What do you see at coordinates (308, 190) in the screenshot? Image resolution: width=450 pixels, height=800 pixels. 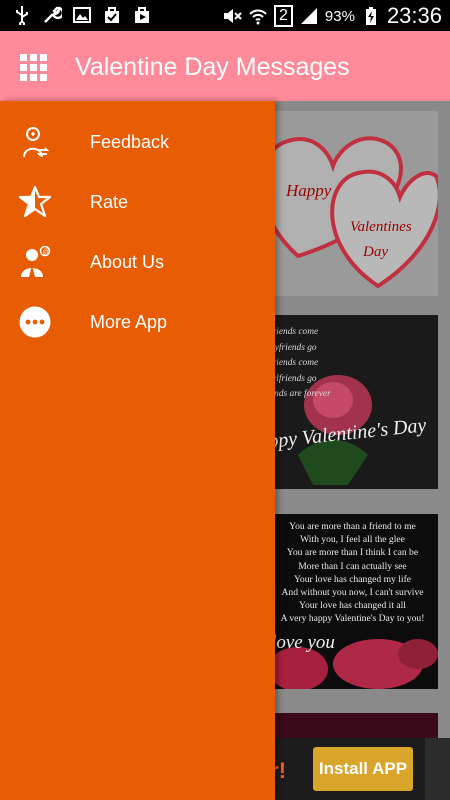 I see `card1-happy: Happy` at bounding box center [308, 190].